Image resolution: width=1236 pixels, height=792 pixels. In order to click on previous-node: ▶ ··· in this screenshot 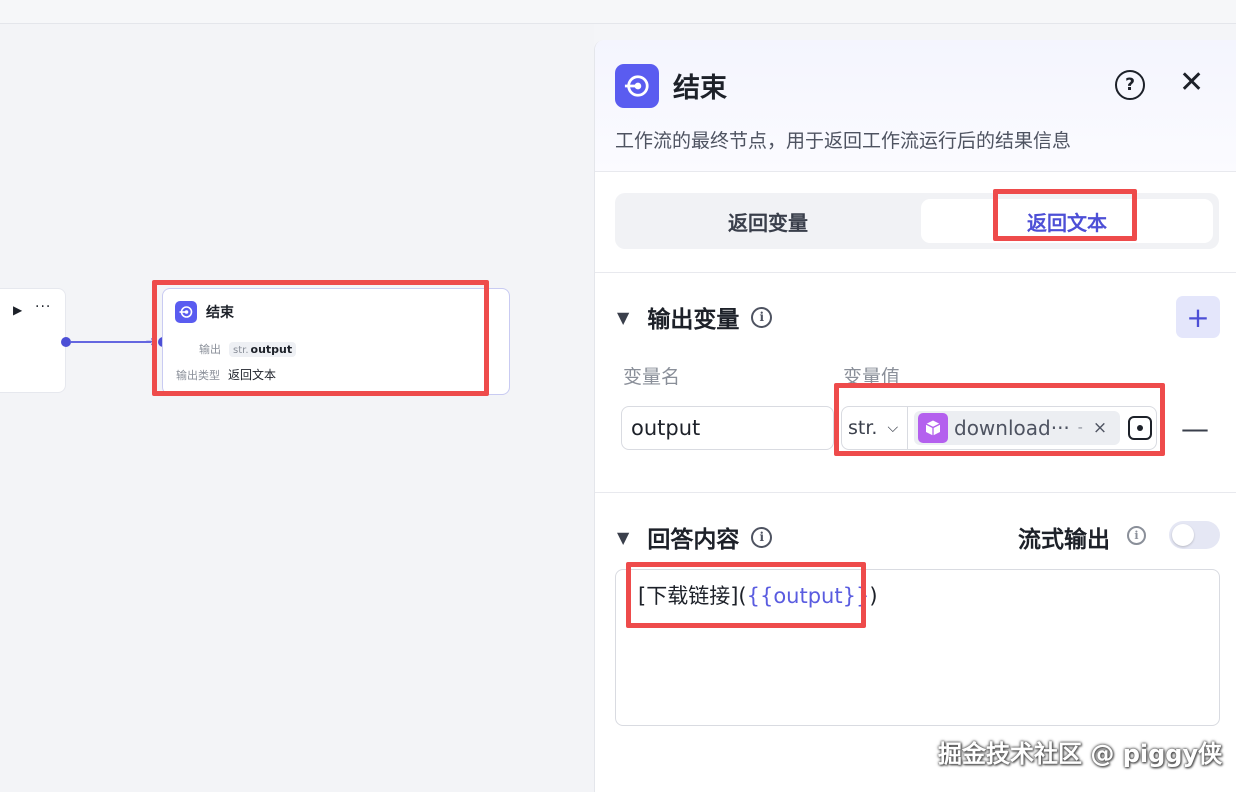, I will do `click(33, 340)`.